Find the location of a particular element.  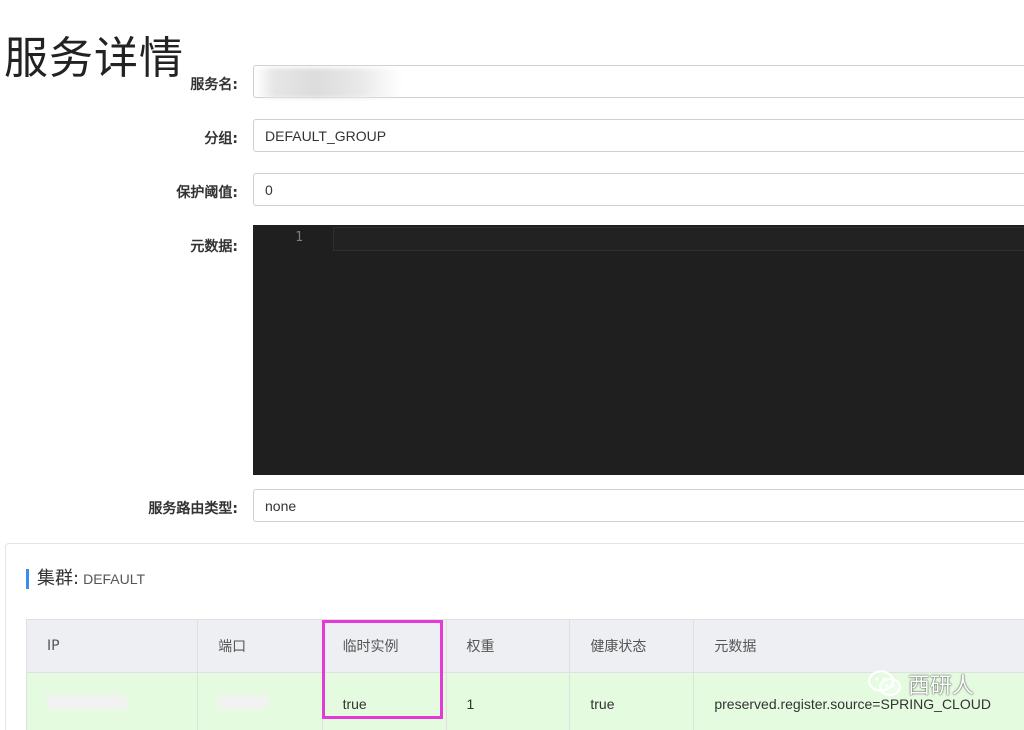

wechat-icon is located at coordinates (885, 683).